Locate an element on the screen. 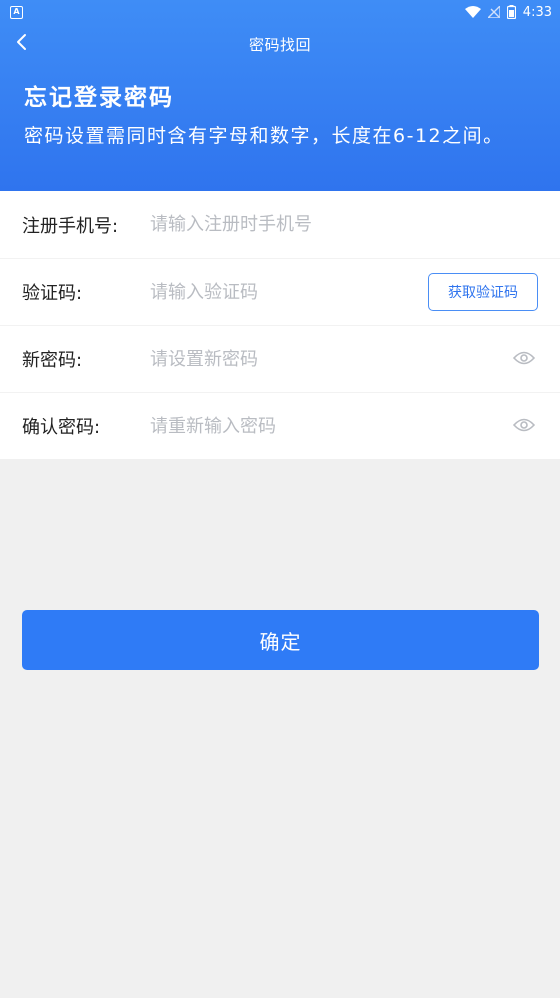 This screenshot has height=998, width=560. get-code-button: 获取验证码 is located at coordinates (483, 292).